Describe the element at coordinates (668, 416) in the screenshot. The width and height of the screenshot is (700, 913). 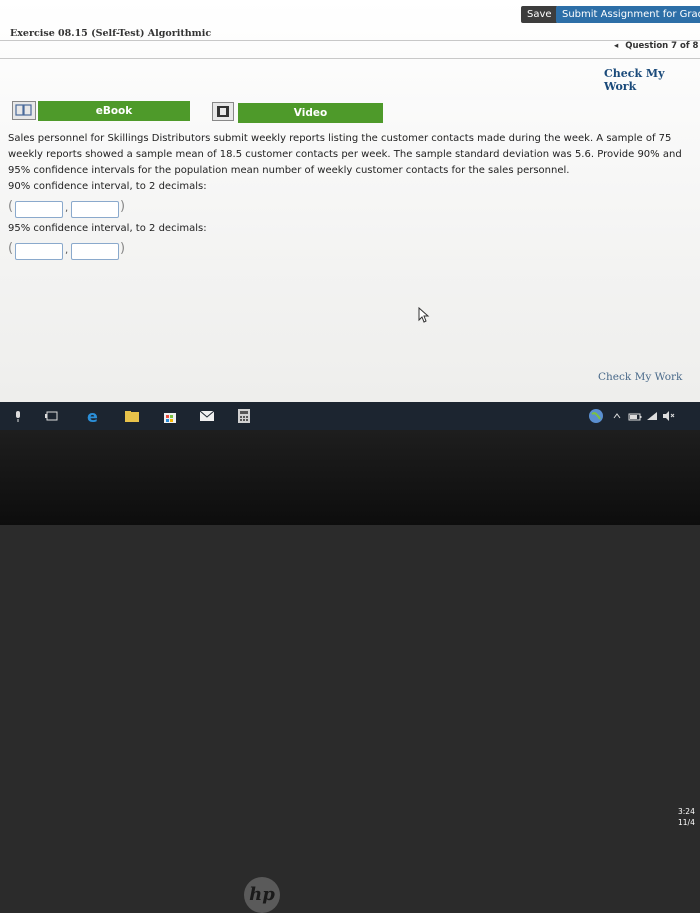
I see `volume-icon` at that location.